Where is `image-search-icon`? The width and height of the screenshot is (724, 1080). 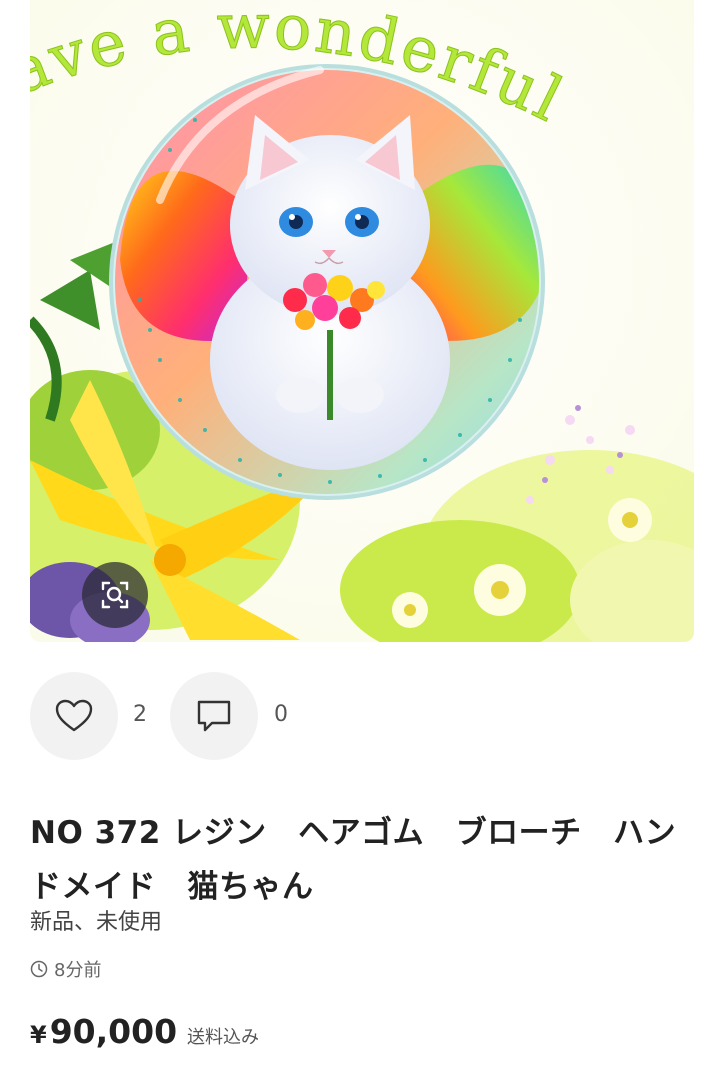 image-search-icon is located at coordinates (115, 595).